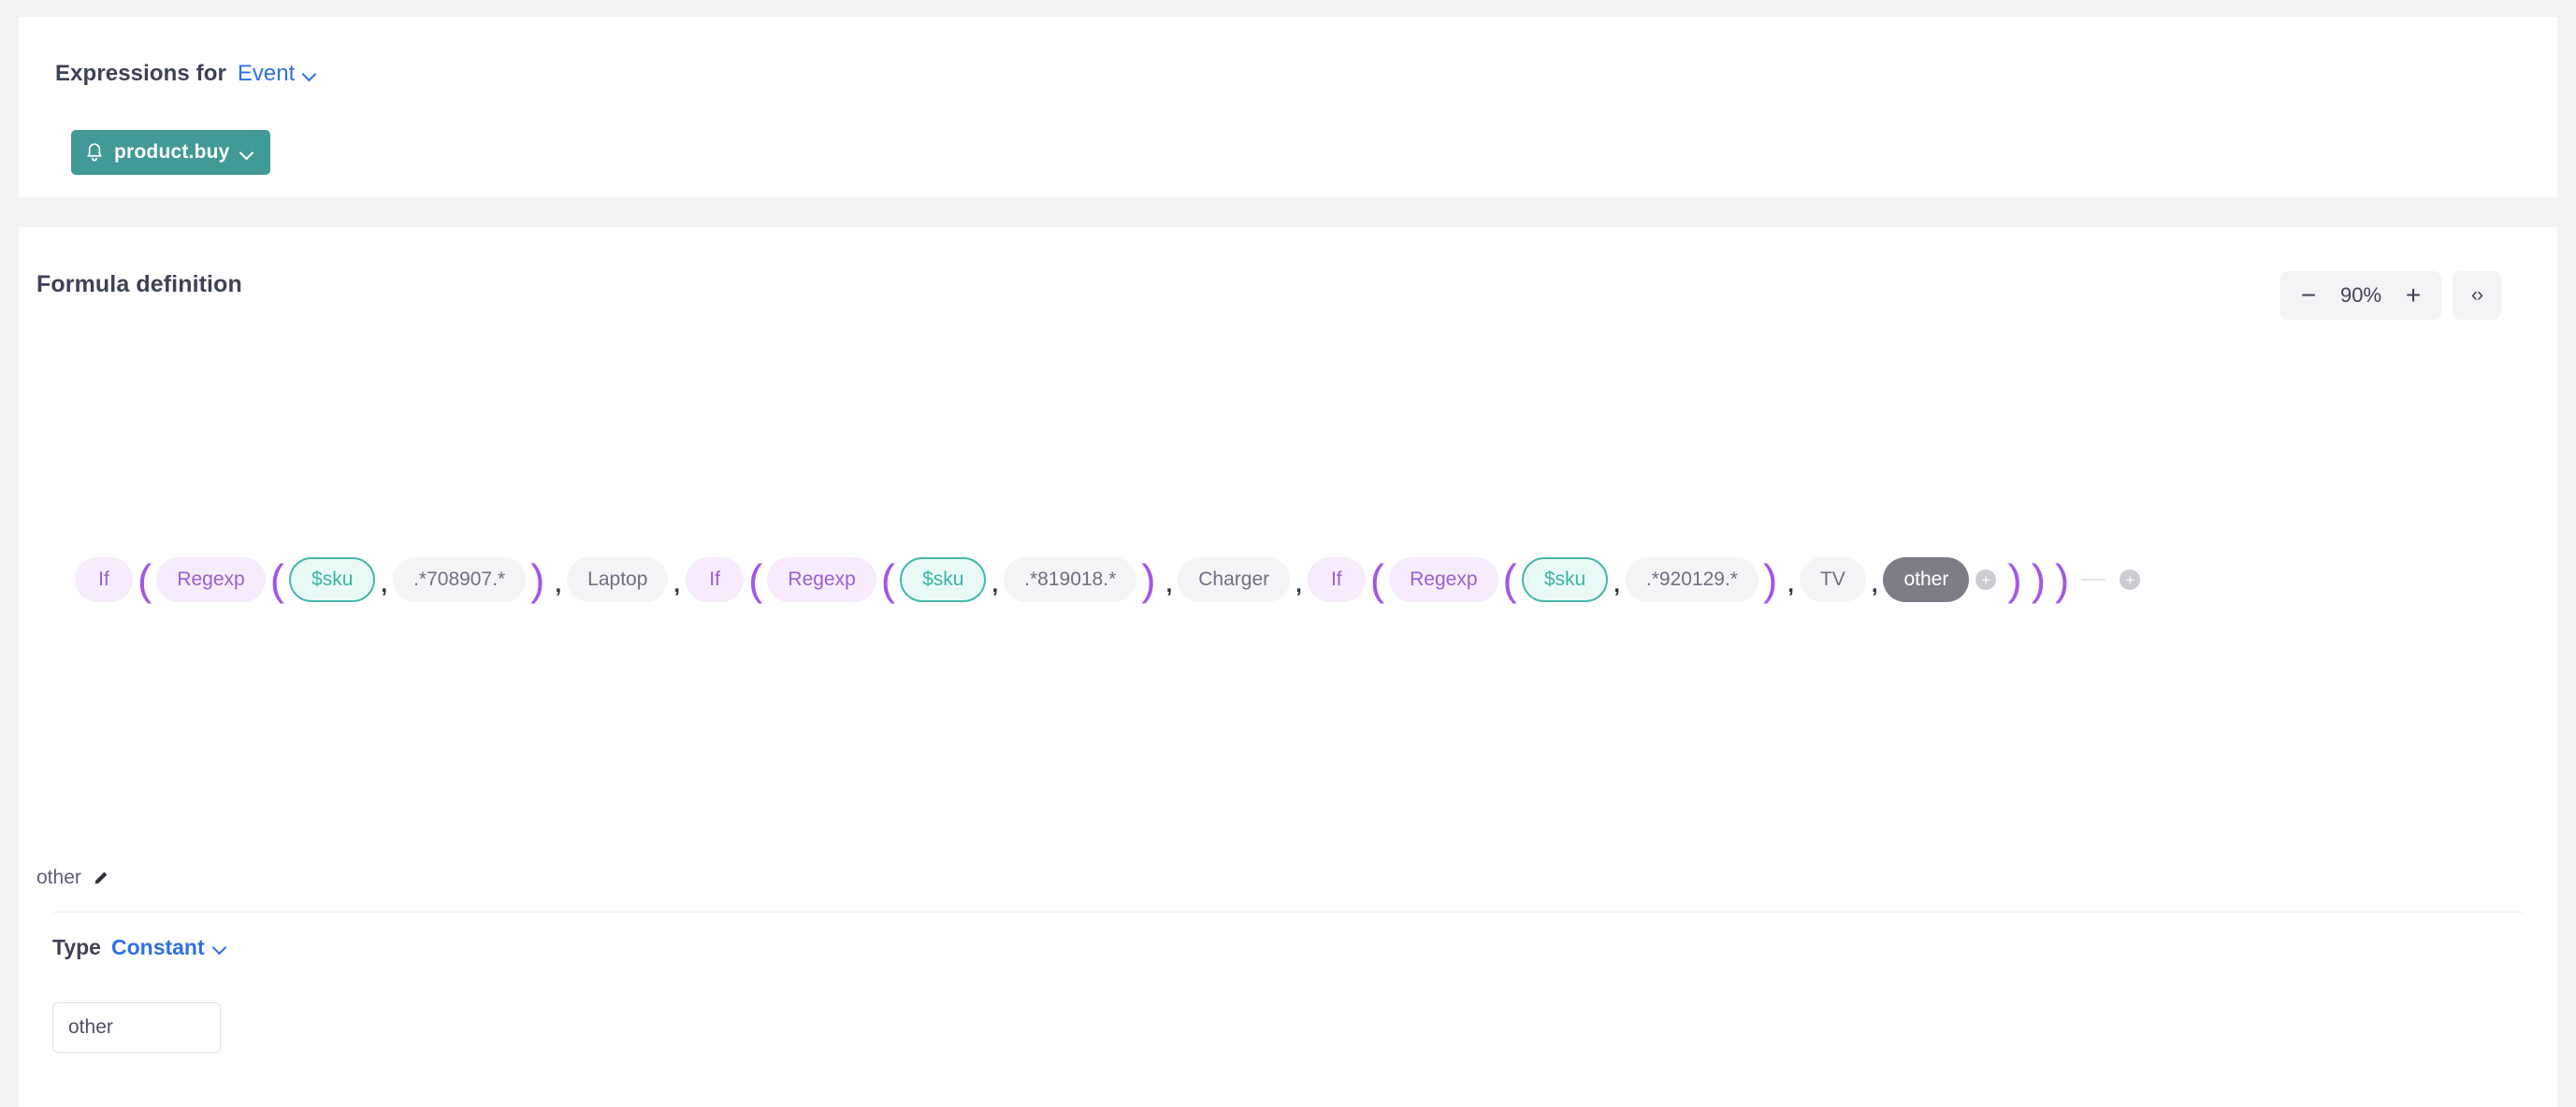 The width and height of the screenshot is (2576, 1107). Describe the element at coordinates (139, 284) in the screenshot. I see `formula-definition-title: Formula definition` at that location.